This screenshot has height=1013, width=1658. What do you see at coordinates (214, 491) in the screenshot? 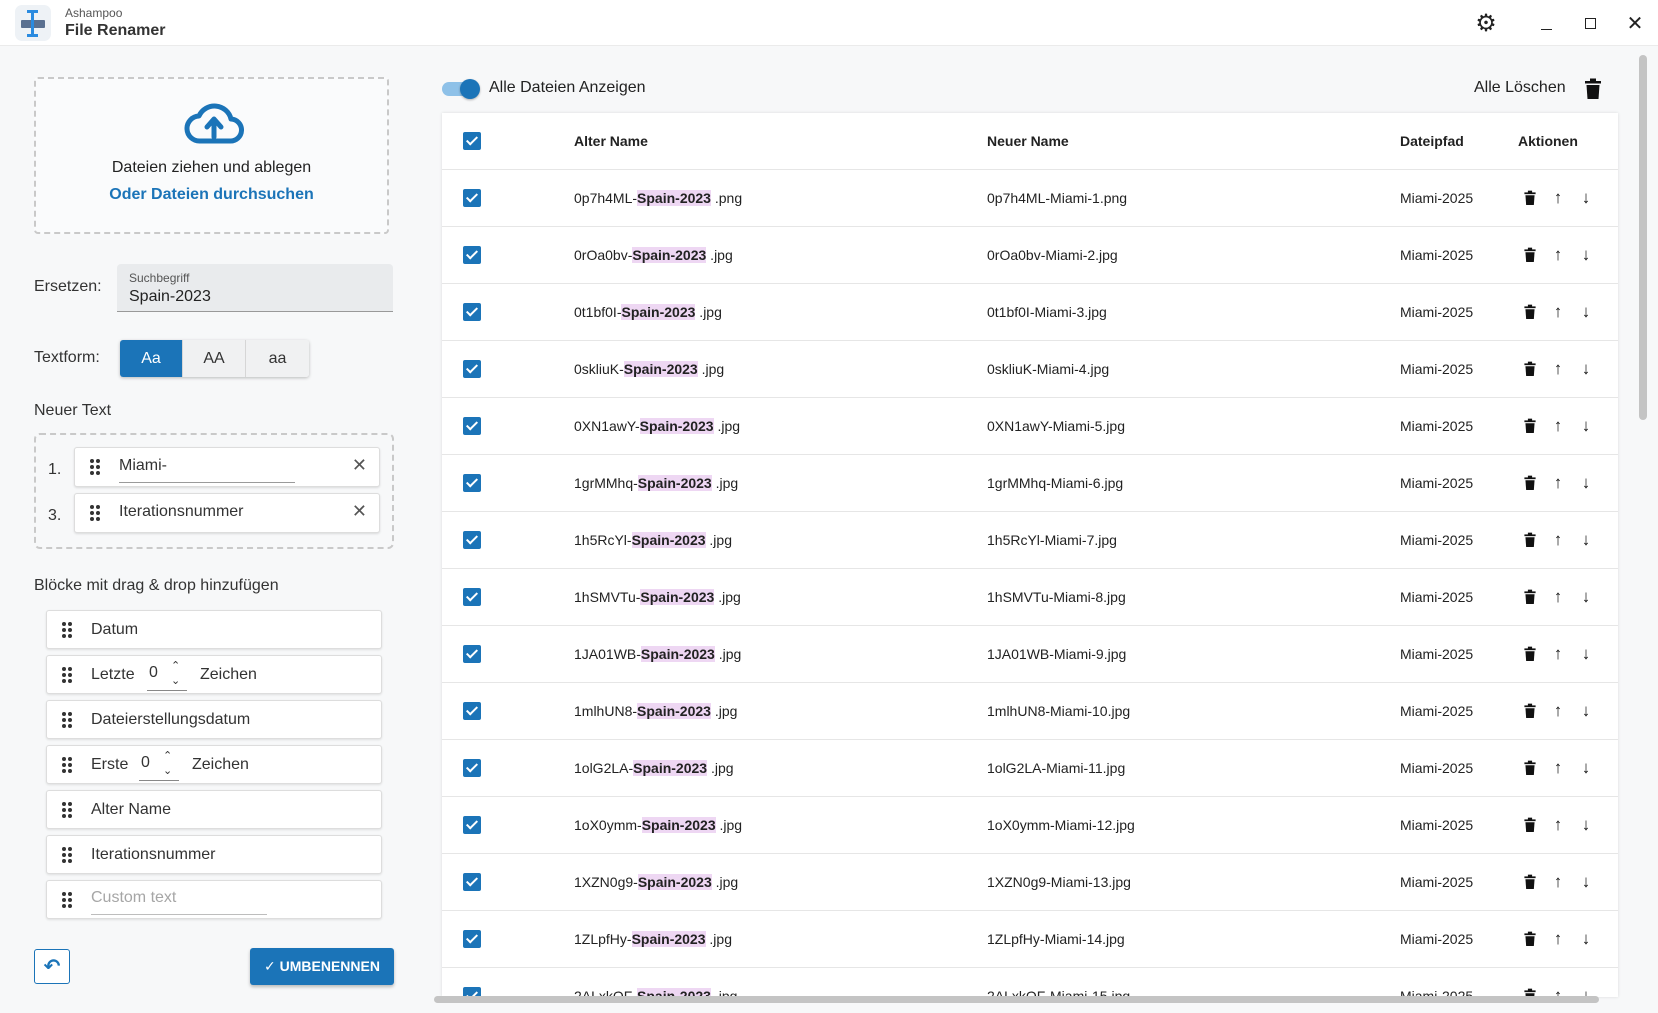
I see `new-text-dropzone: 1. Miami- ✕ 3. Iterationsnummer ✕` at bounding box center [214, 491].